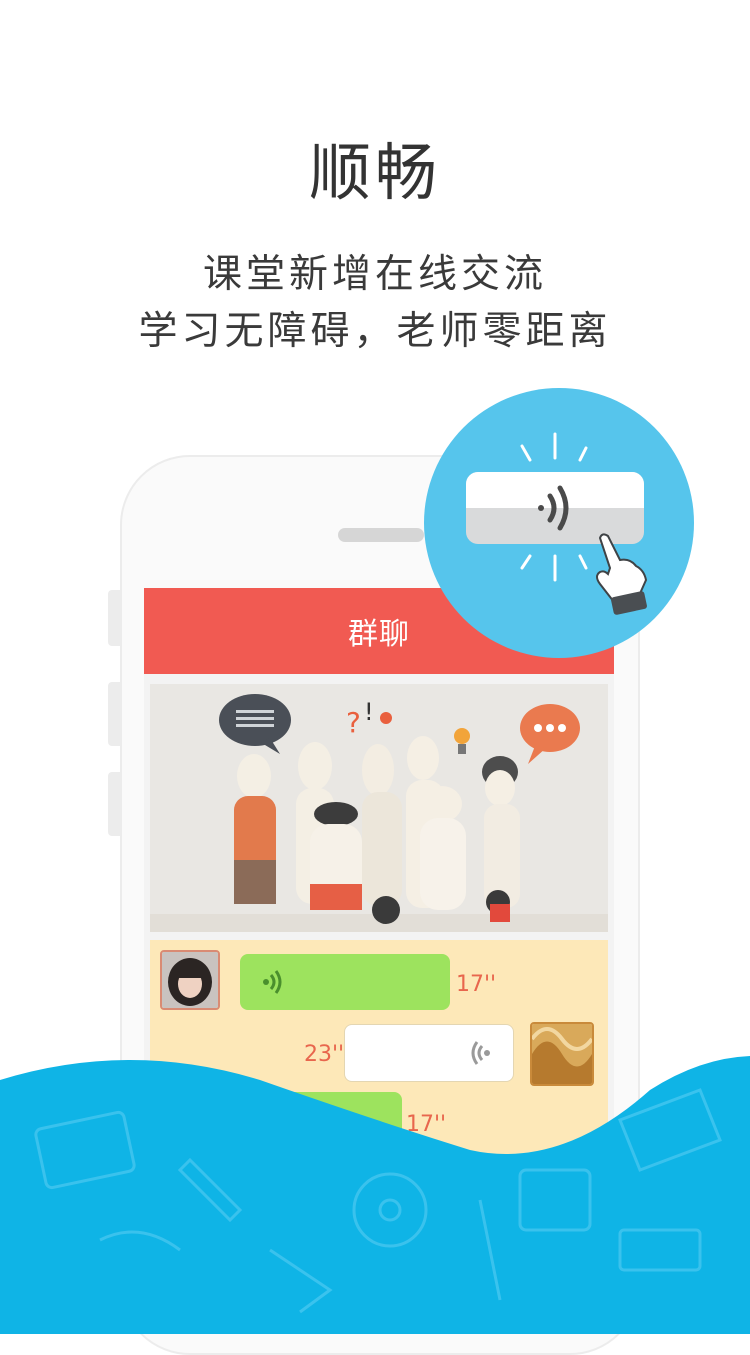  I want to click on dolls-illustration: ? !, so click(379, 808).